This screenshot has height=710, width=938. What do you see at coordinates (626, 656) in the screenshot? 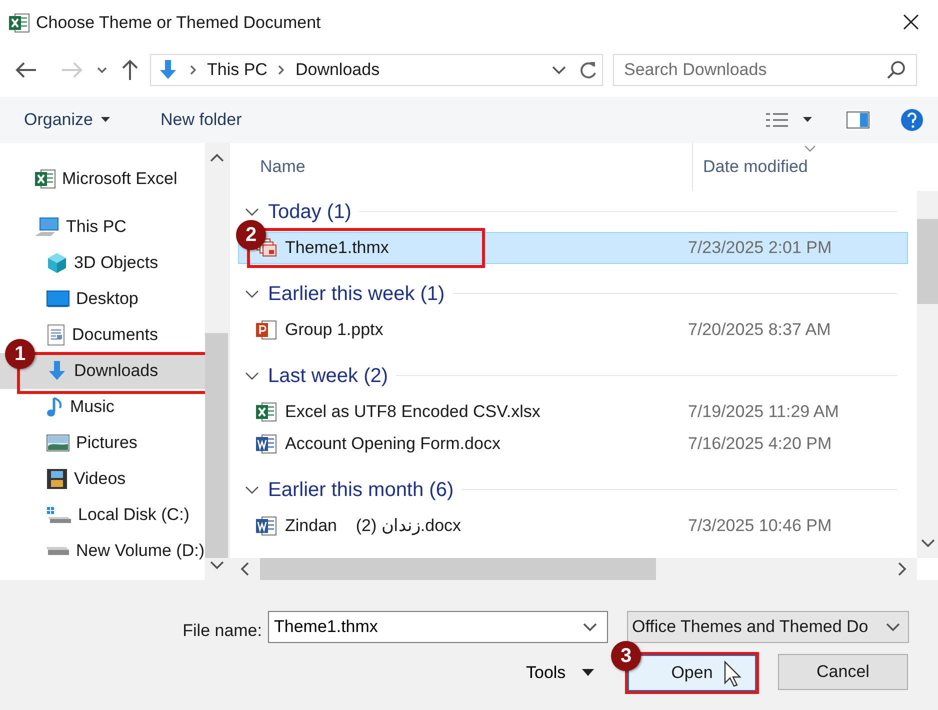
I see `callout-number: 3` at bounding box center [626, 656].